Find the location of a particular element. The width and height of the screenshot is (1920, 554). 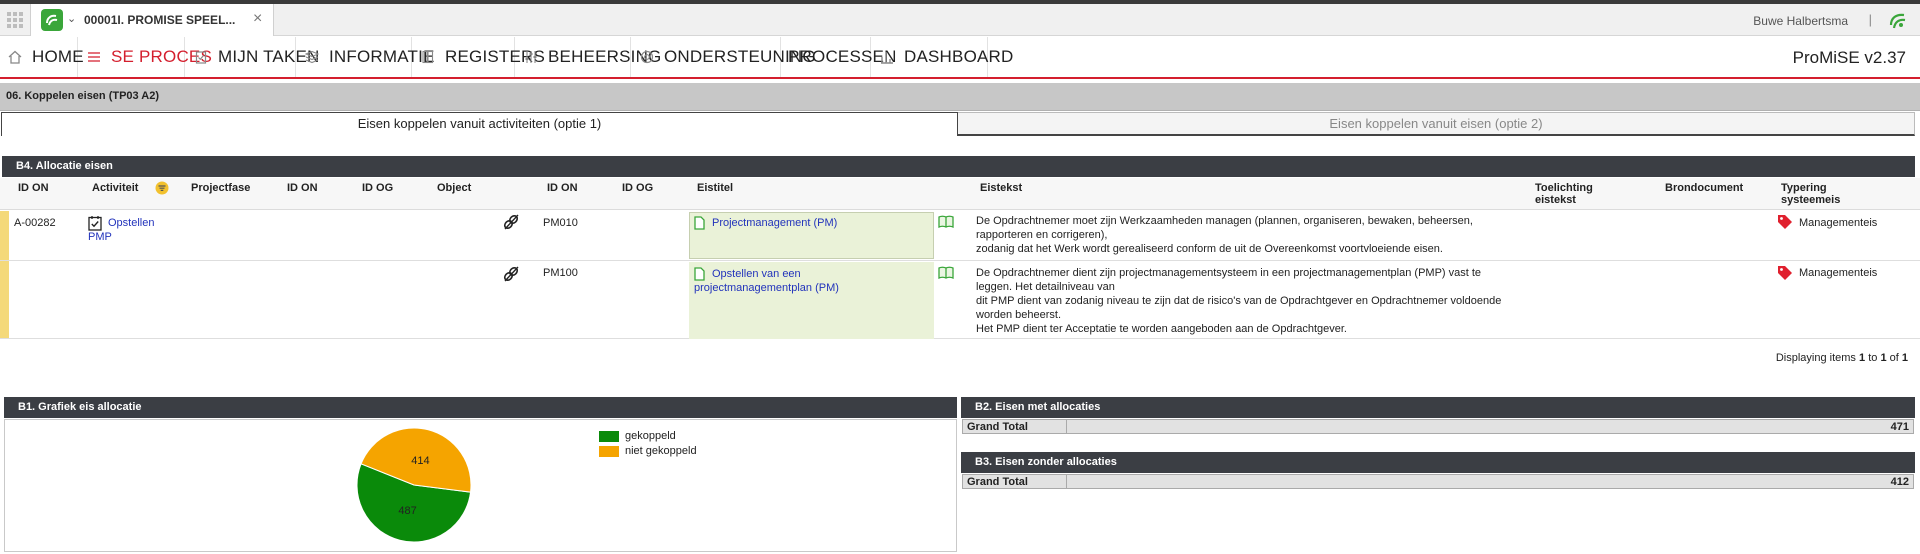

activity-link: Opstellen PMP is located at coordinates (128, 230).